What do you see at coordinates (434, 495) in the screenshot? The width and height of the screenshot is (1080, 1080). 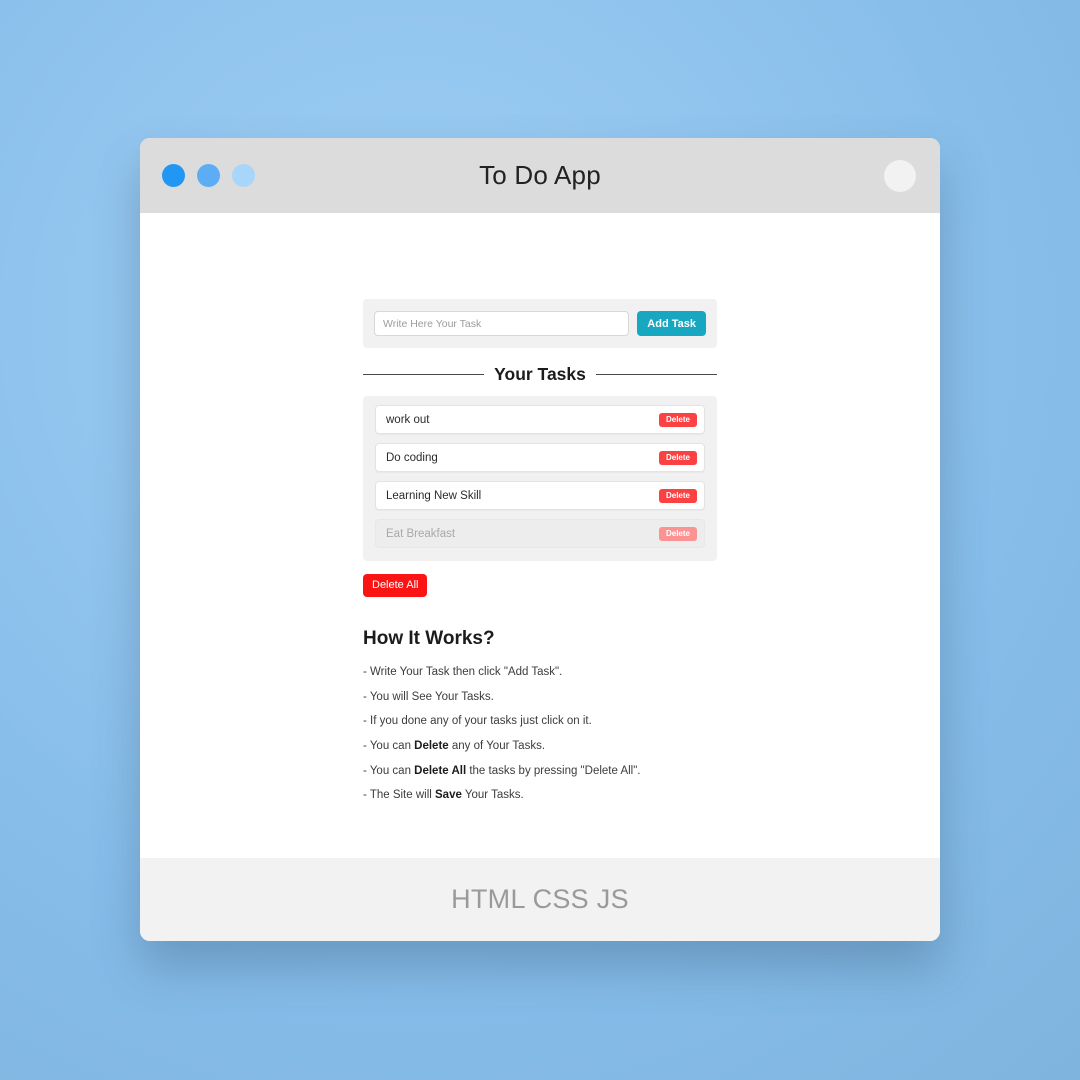 I see `task-label: Learning New Skill` at bounding box center [434, 495].